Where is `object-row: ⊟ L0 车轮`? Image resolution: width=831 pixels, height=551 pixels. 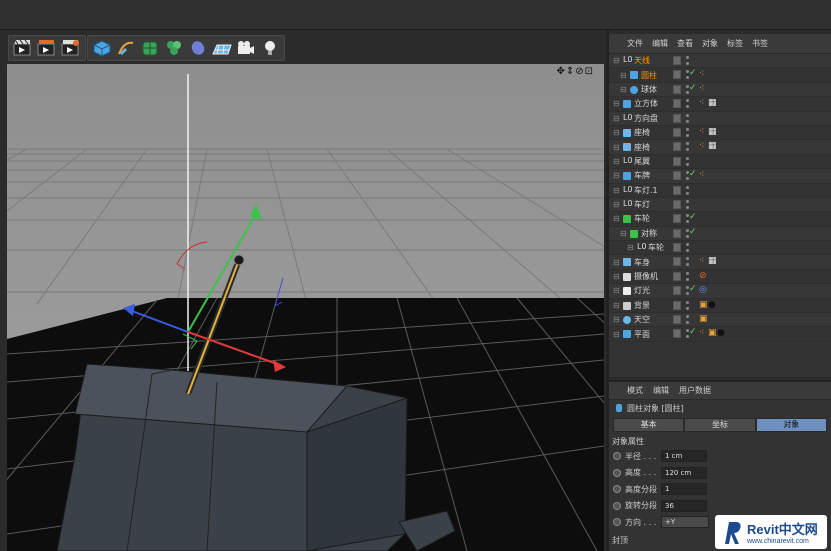 object-row: ⊟ L0 车轮 is located at coordinates (720, 248).